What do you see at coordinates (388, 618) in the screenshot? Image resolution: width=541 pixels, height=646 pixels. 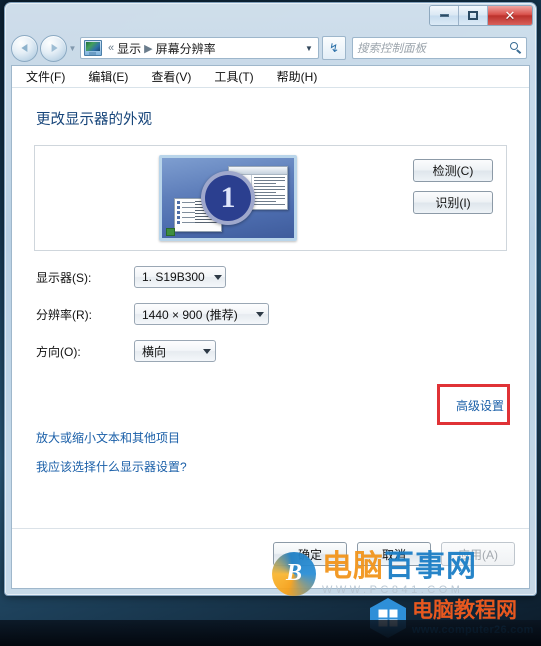 I see `windows-hex-icon` at bounding box center [388, 618].